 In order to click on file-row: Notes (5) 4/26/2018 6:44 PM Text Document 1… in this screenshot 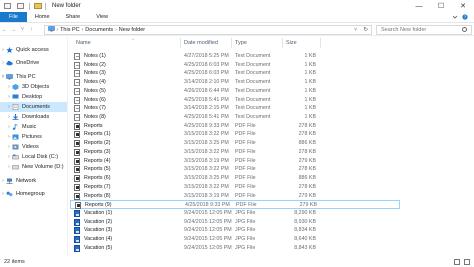, I will do `click(235, 91)`.